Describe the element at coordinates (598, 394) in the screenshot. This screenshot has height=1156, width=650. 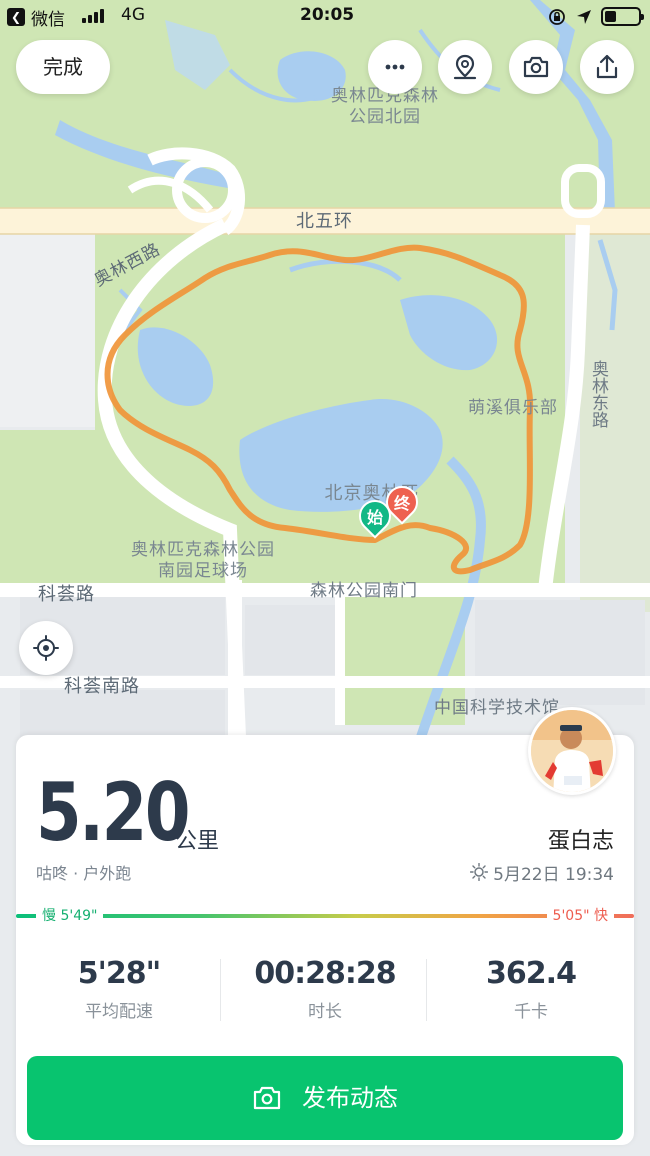
I see `label-olympic-east-road: 奥林东路` at that location.